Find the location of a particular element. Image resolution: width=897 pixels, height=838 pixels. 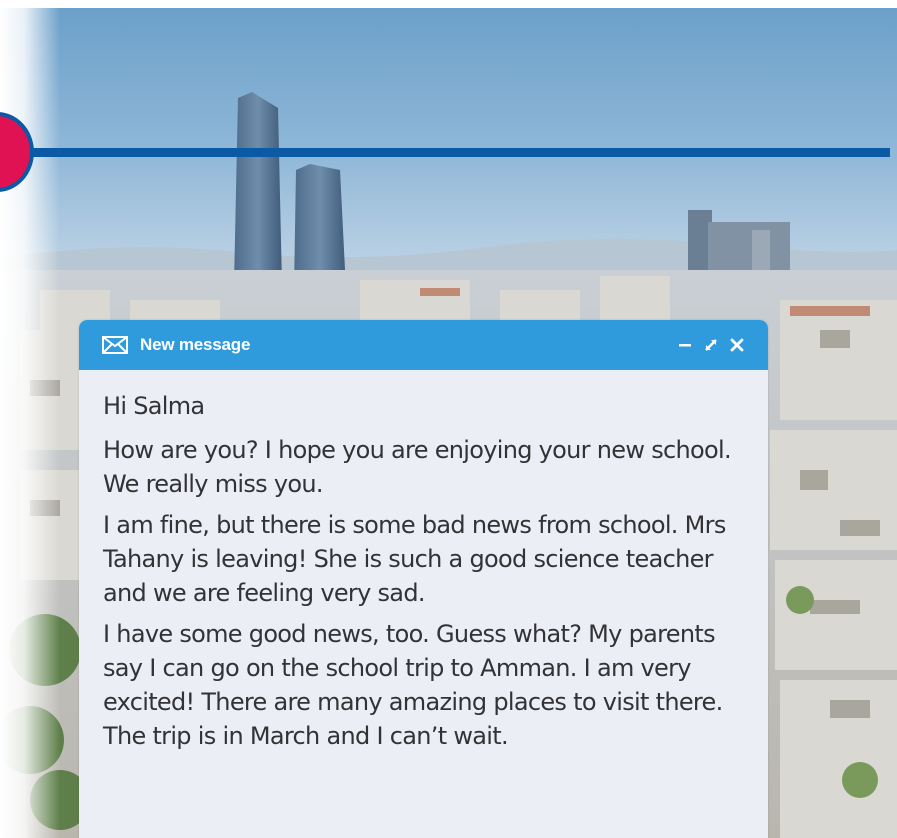

message-title: New message is located at coordinates (195, 344).